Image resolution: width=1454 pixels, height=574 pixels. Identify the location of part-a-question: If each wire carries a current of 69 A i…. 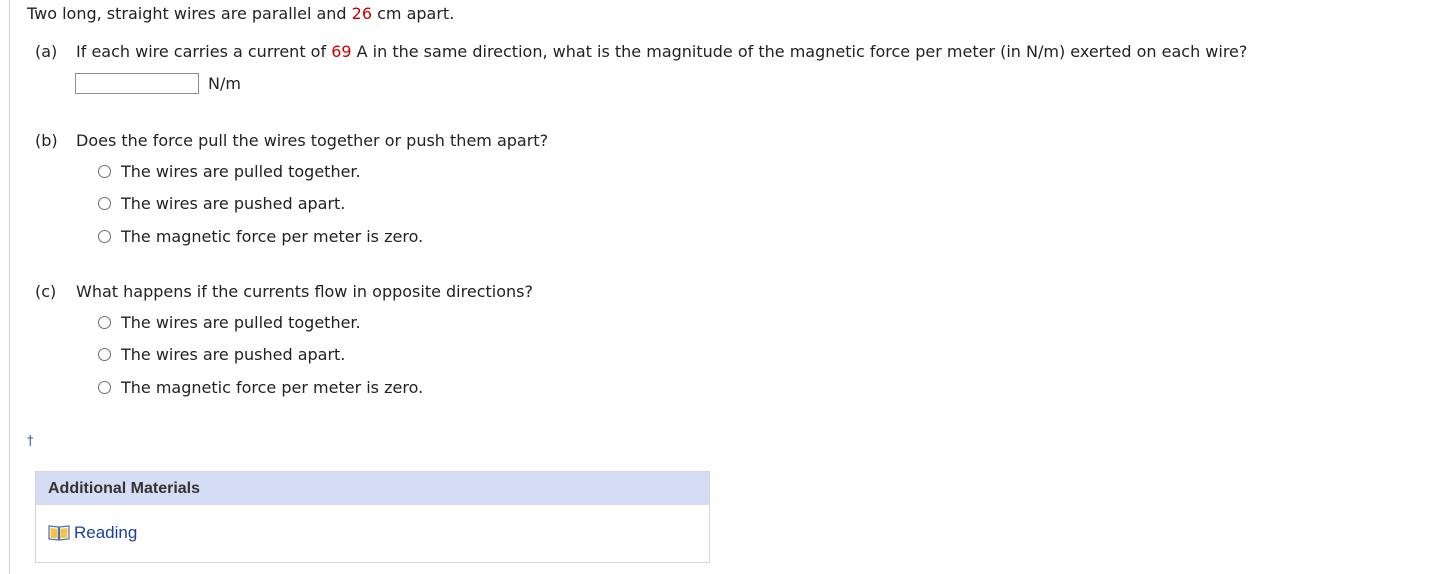
(661, 52).